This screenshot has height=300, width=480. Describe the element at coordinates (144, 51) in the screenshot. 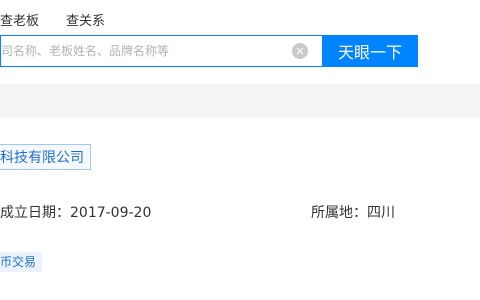

I see `search-input` at that location.